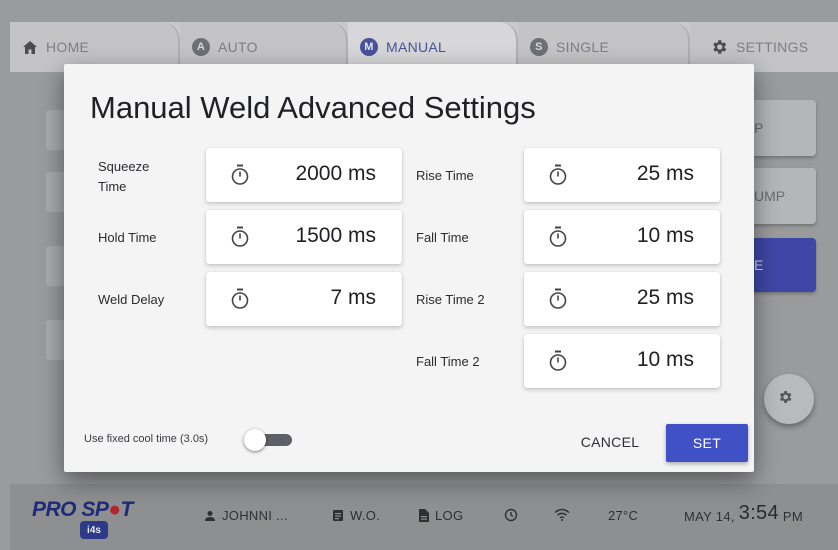  I want to click on rise-time-label: Rise Time, so click(445, 175).